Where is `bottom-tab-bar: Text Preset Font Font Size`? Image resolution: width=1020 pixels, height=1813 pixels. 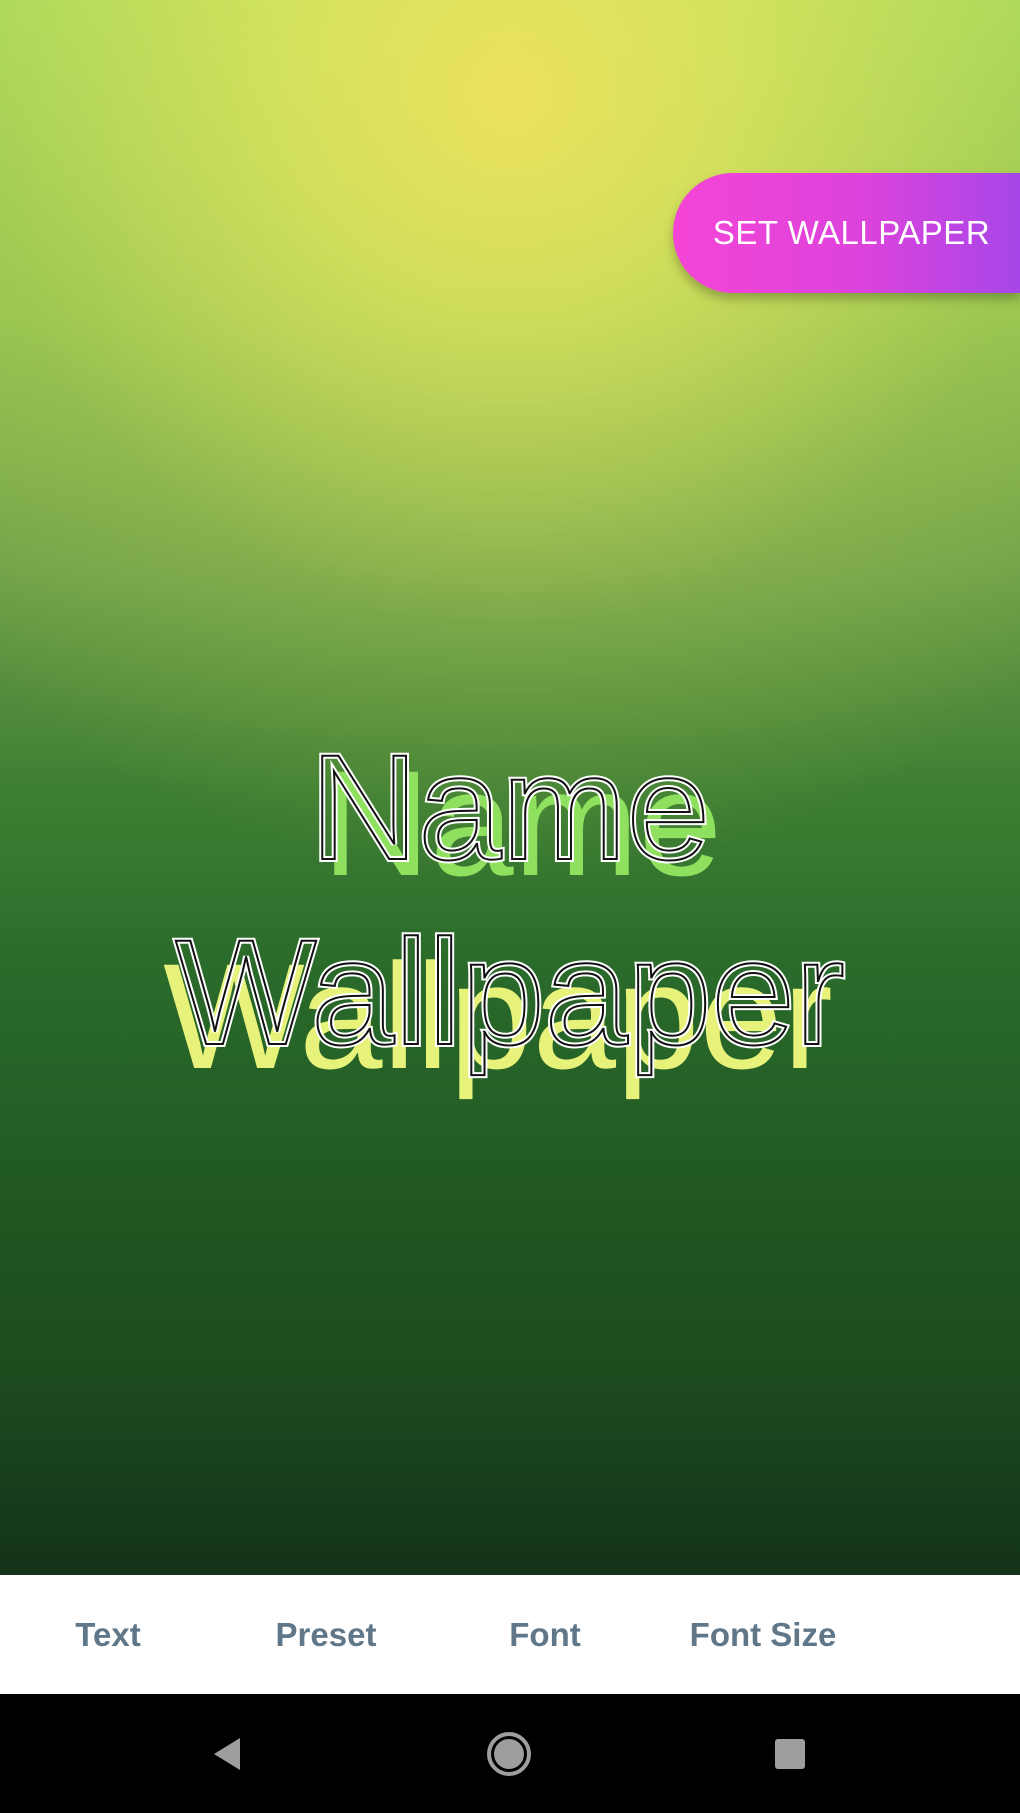
bottom-tab-bar: Text Preset Font Font Size is located at coordinates (510, 1634).